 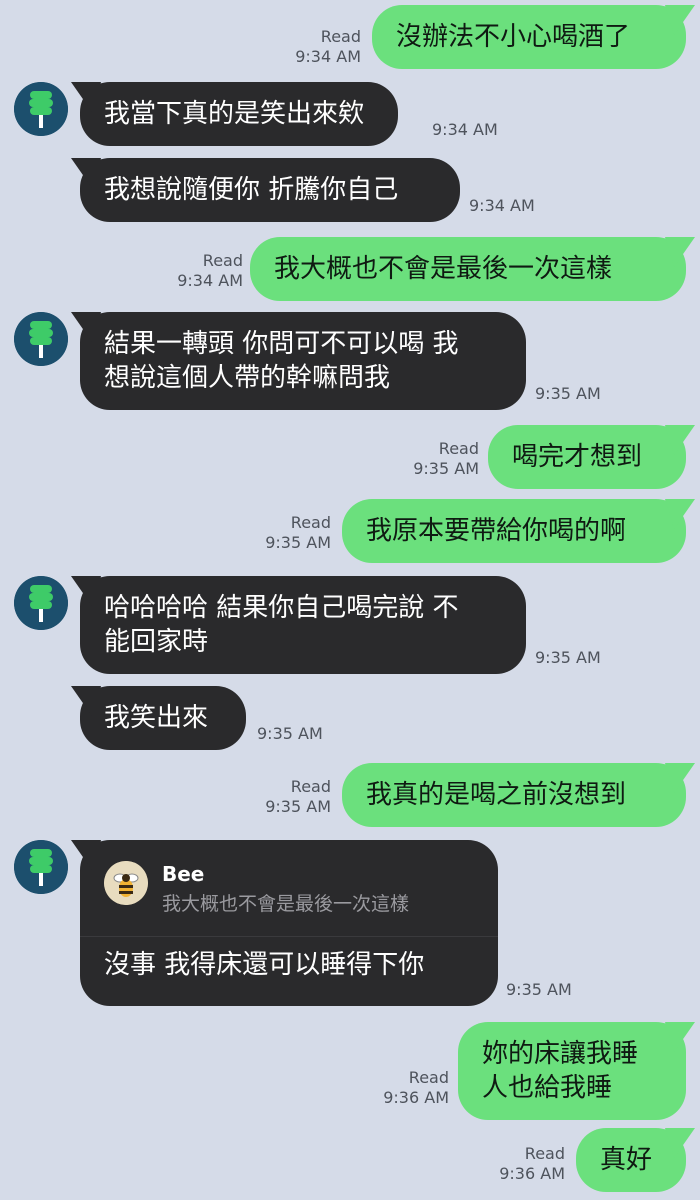 I want to click on incoming-message-bubble: 我笑出來, so click(x=163, y=718).